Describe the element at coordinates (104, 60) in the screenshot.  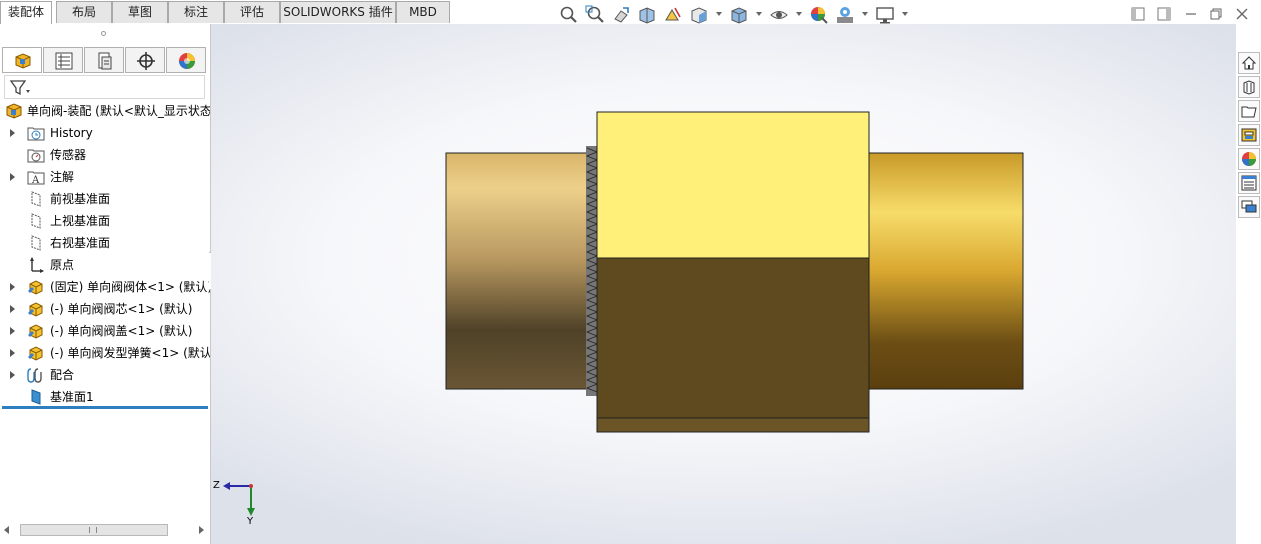
I see `tab-configuration-manager` at that location.